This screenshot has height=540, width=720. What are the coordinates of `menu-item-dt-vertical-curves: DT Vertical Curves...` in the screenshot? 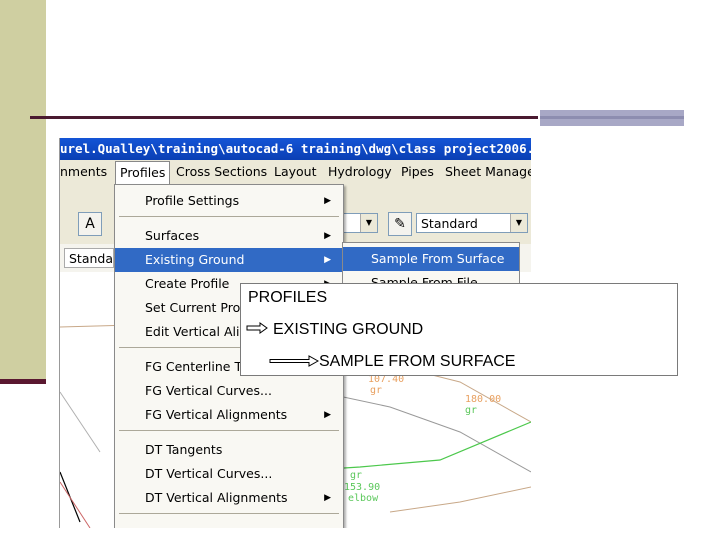 It's located at (229, 474).